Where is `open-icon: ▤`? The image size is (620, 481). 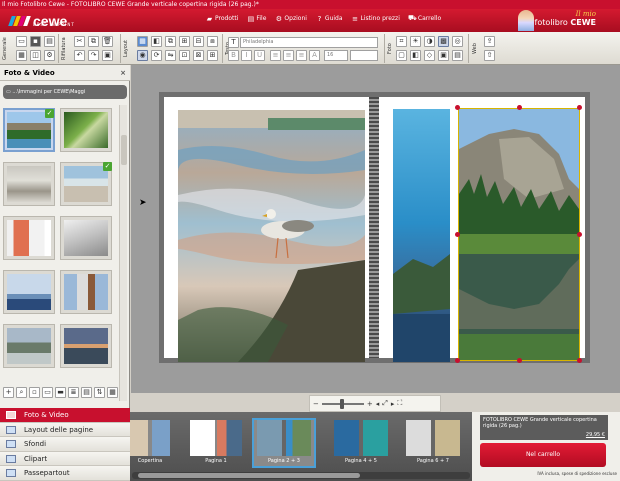 open-icon: ▤ is located at coordinates (49, 41).